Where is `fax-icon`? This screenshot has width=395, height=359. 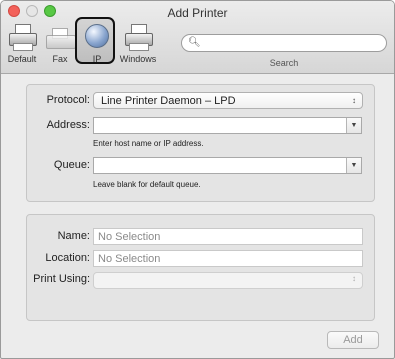 fax-icon is located at coordinates (60, 37).